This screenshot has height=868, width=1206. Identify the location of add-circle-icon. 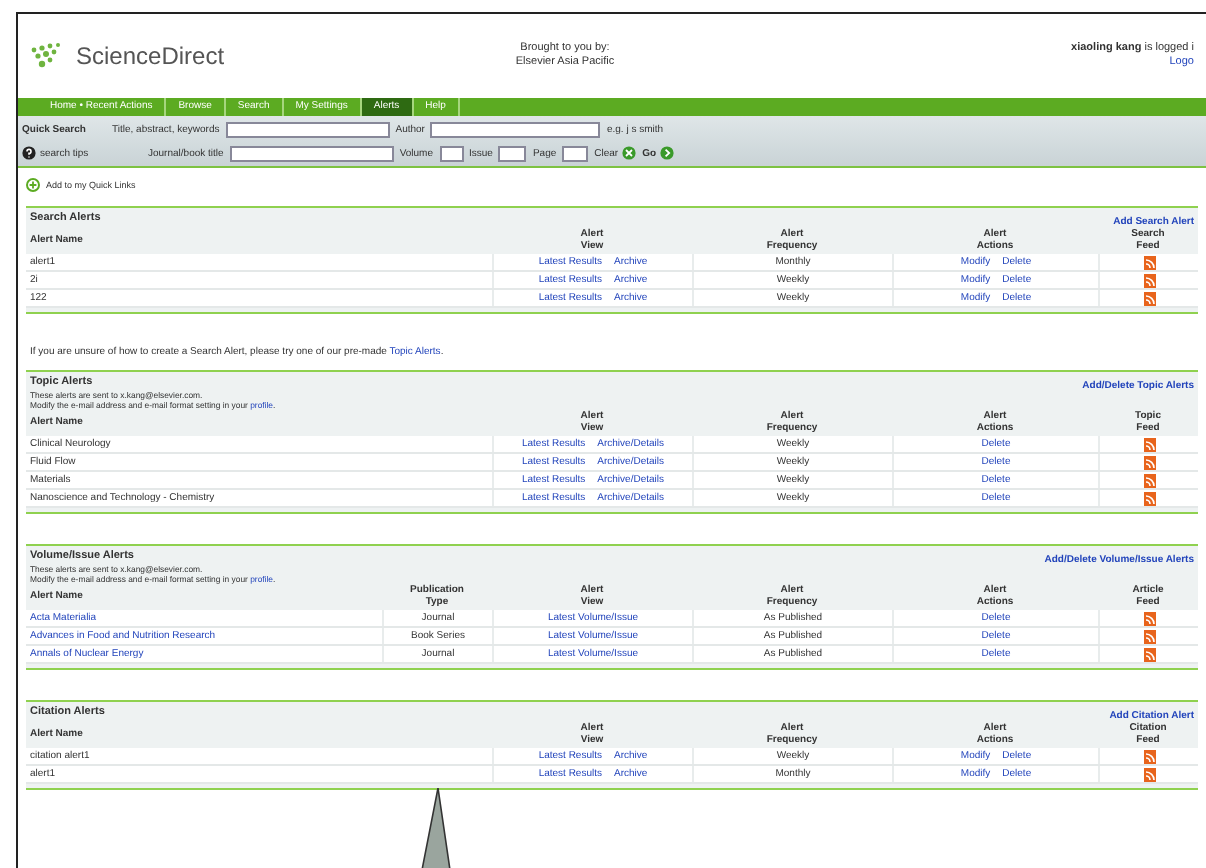
(33, 185).